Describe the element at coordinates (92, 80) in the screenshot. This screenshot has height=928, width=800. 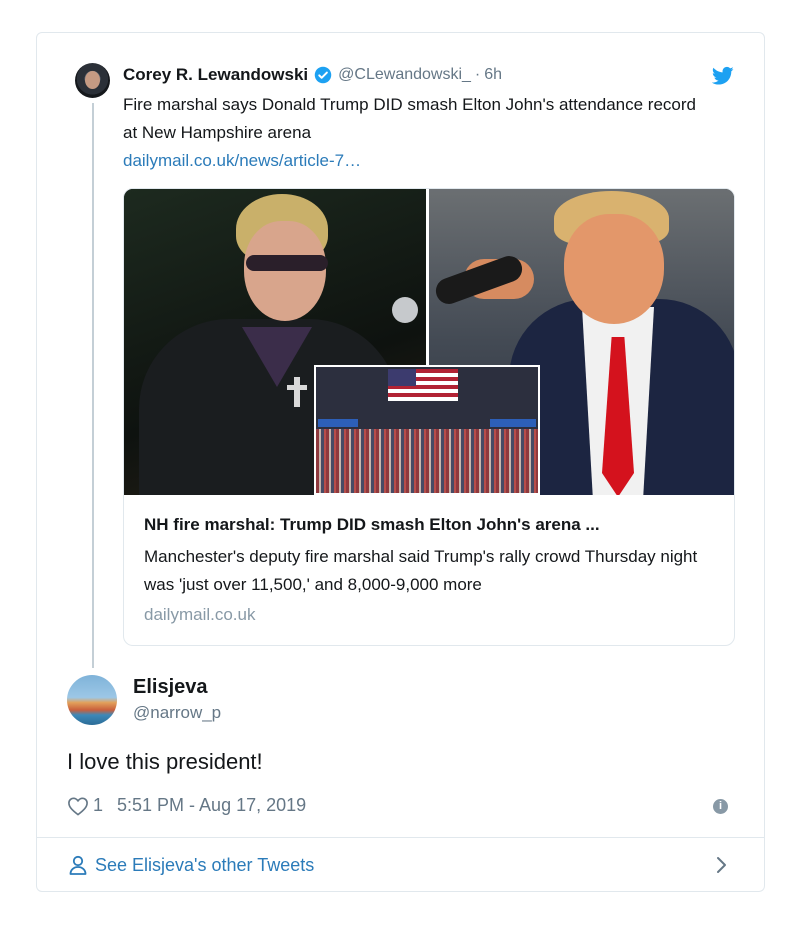
I see `parent-author-avatar` at that location.